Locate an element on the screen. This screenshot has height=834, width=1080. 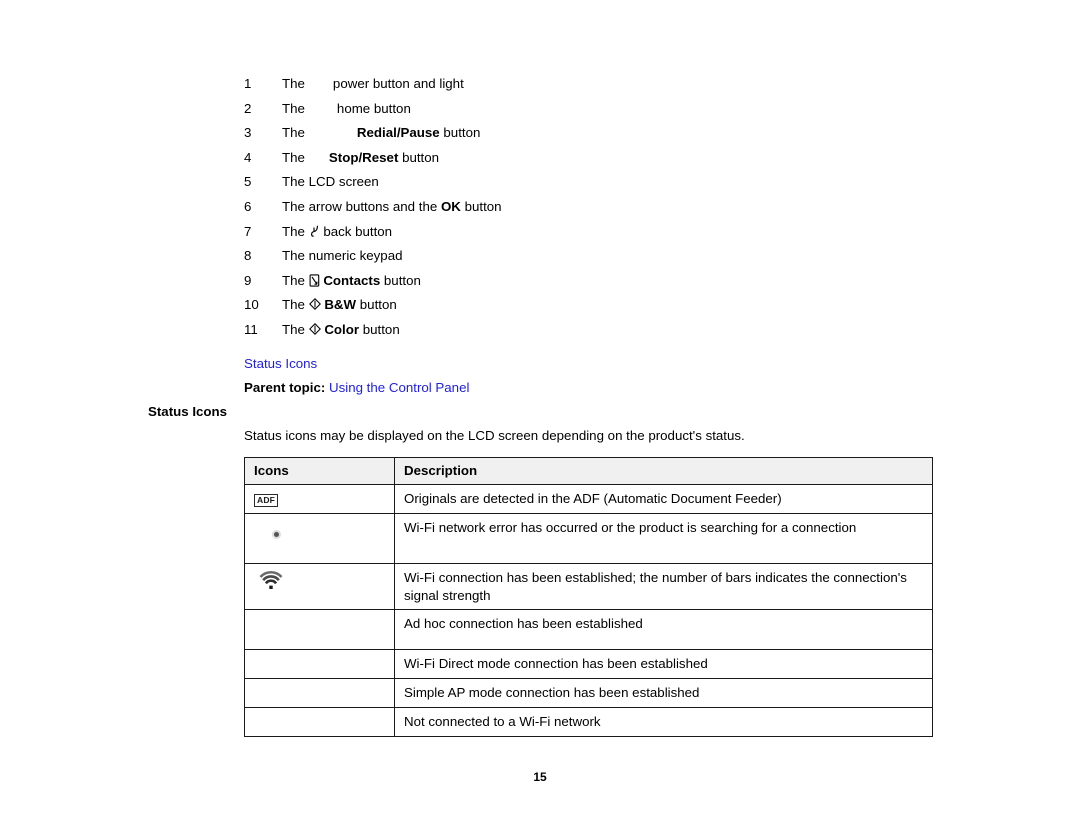
description-cell: Not connected to a Wi-Fi network is located at coordinates (663, 722).